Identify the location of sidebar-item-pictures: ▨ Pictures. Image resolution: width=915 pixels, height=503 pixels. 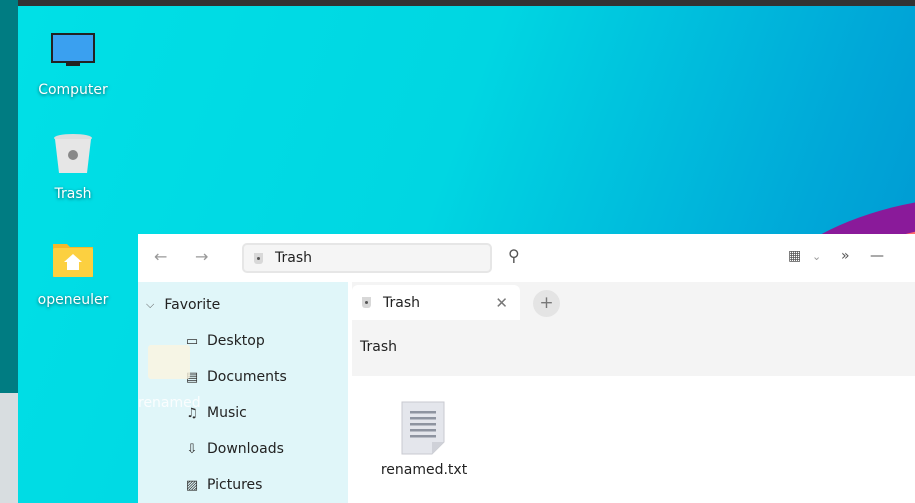
(223, 485).